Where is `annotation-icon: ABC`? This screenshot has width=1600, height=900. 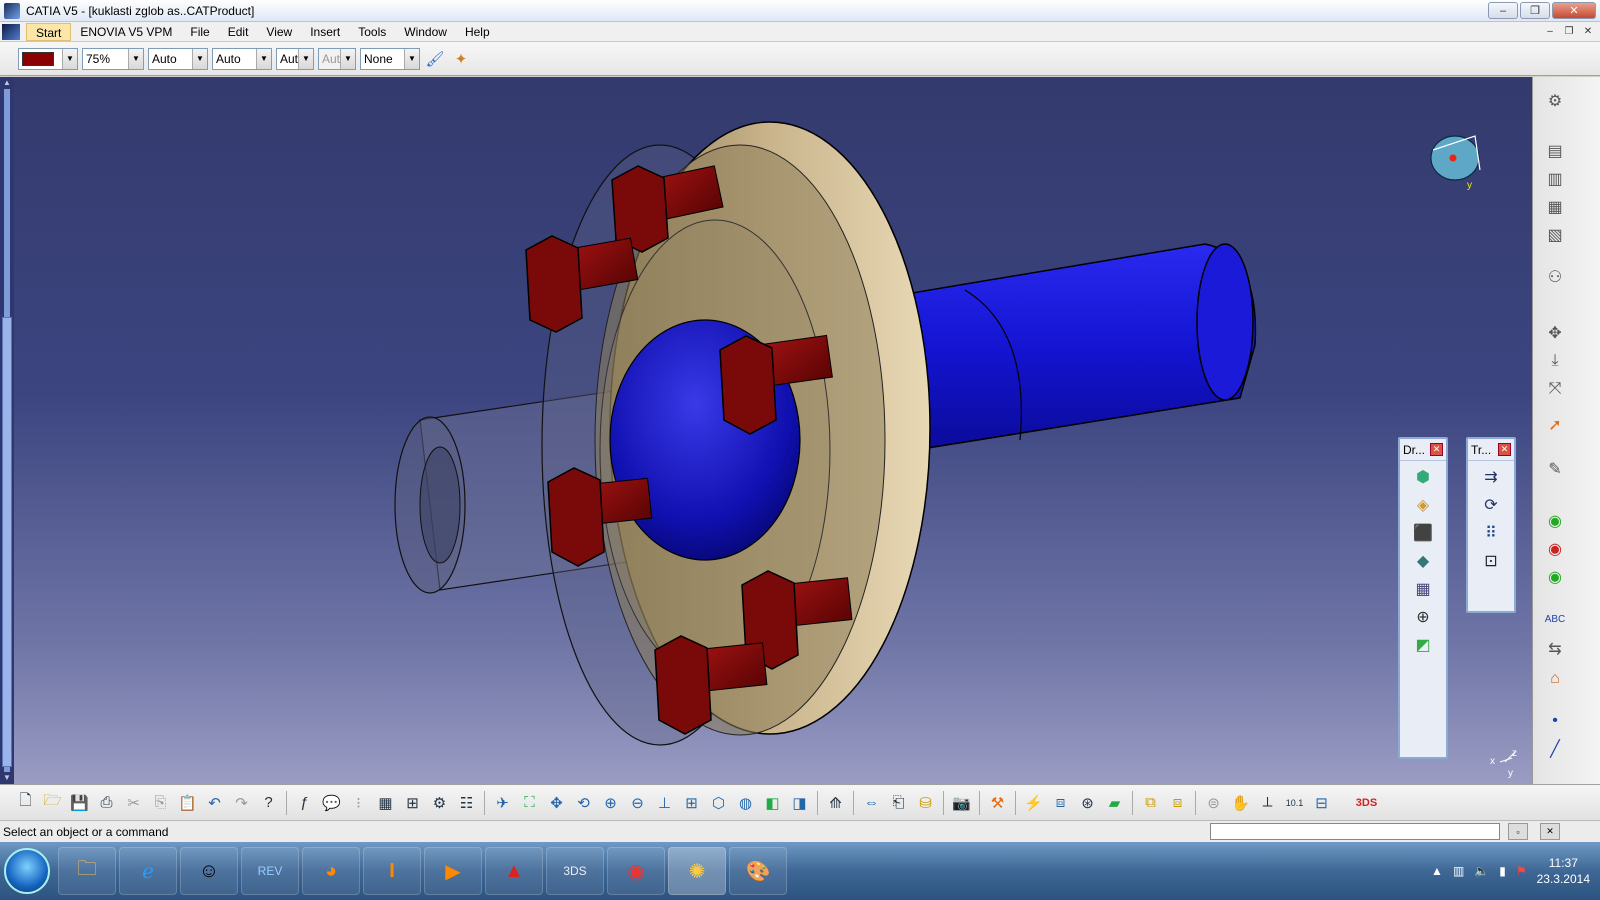
annotation-icon: ABC is located at coordinates (1555, 619).